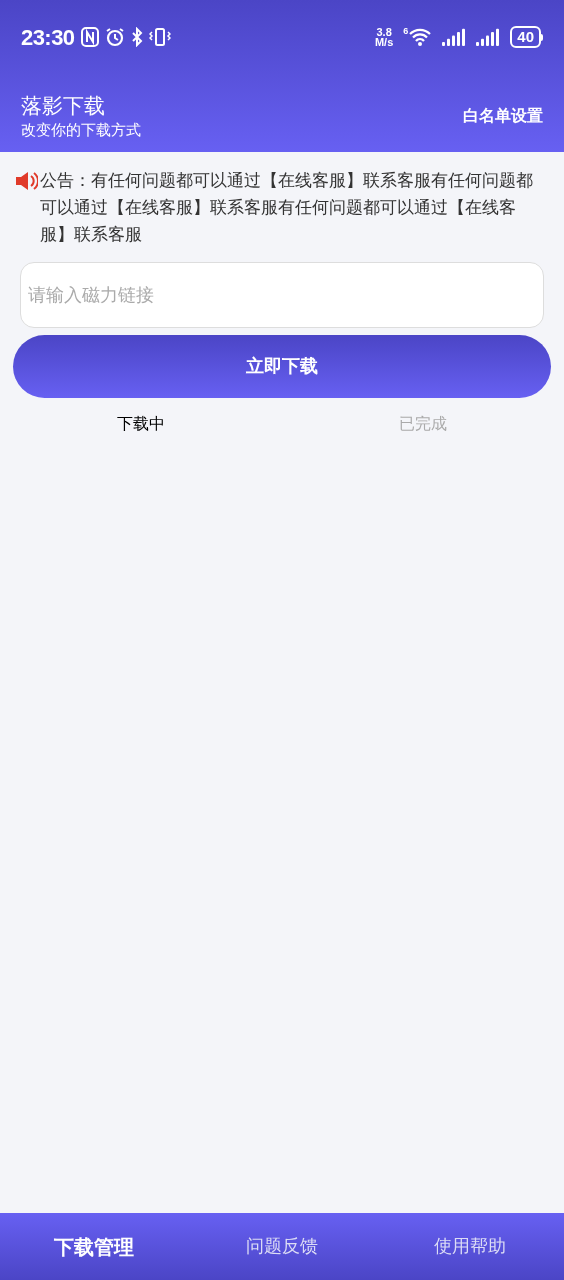 This screenshot has height=1280, width=564. Describe the element at coordinates (282, 366) in the screenshot. I see `download-now-button: 立即下载` at that location.